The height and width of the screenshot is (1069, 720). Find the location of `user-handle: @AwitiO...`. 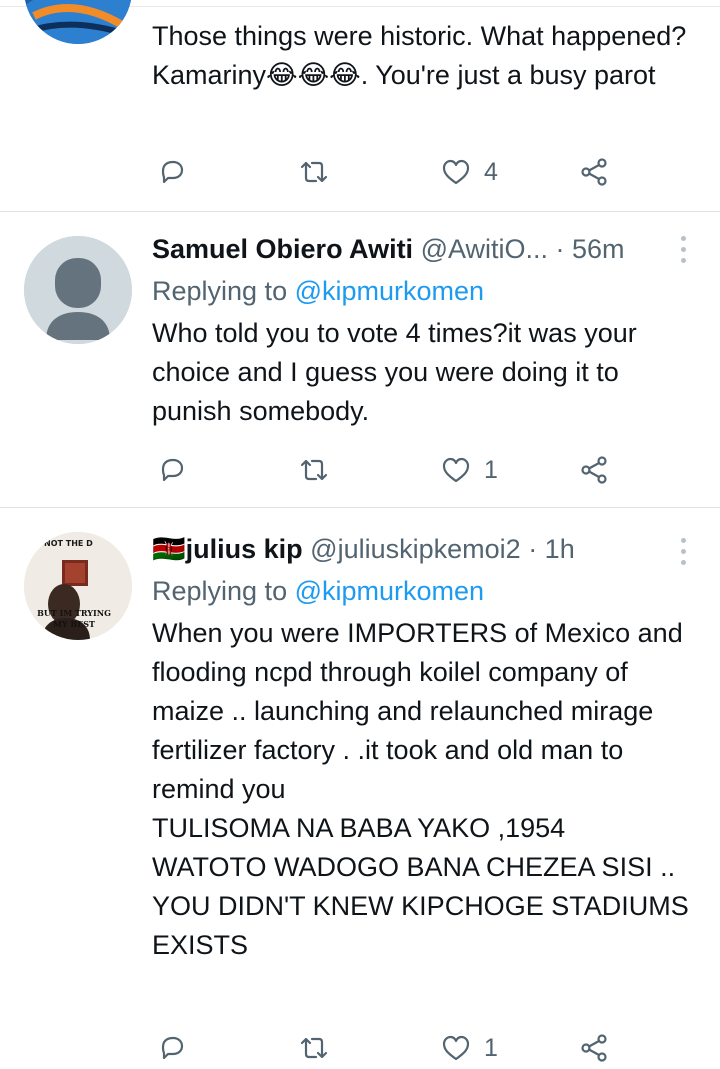

user-handle: @AwitiO... is located at coordinates (484, 249).